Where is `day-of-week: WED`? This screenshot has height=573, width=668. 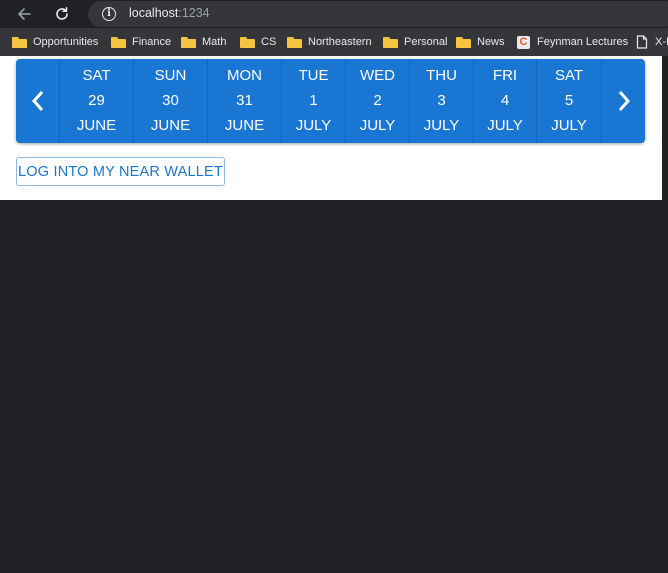
day-of-week: WED is located at coordinates (377, 75).